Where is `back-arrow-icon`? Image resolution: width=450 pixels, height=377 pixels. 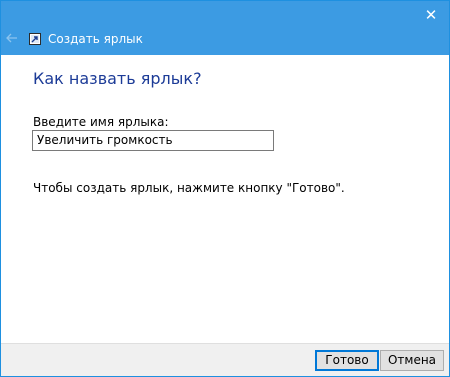
back-arrow-icon is located at coordinates (11, 38).